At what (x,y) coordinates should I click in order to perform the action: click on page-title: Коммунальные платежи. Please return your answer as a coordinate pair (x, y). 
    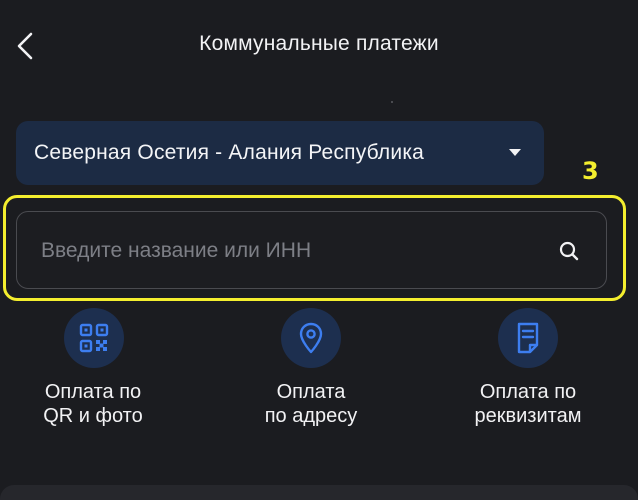
    Looking at the image, I should click on (319, 43).